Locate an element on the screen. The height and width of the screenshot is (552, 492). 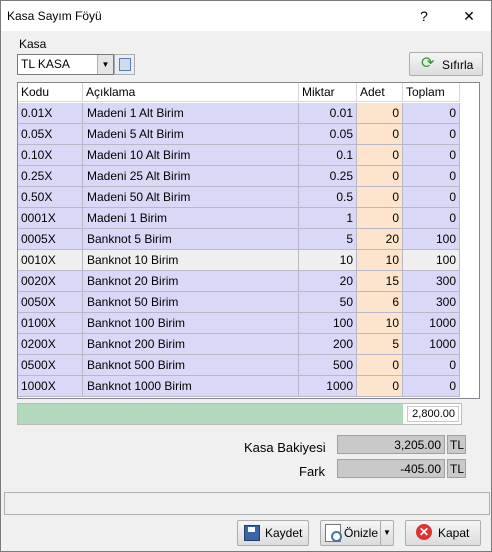
cell-desc: Banknot 50 Birim is located at coordinates (191, 302).